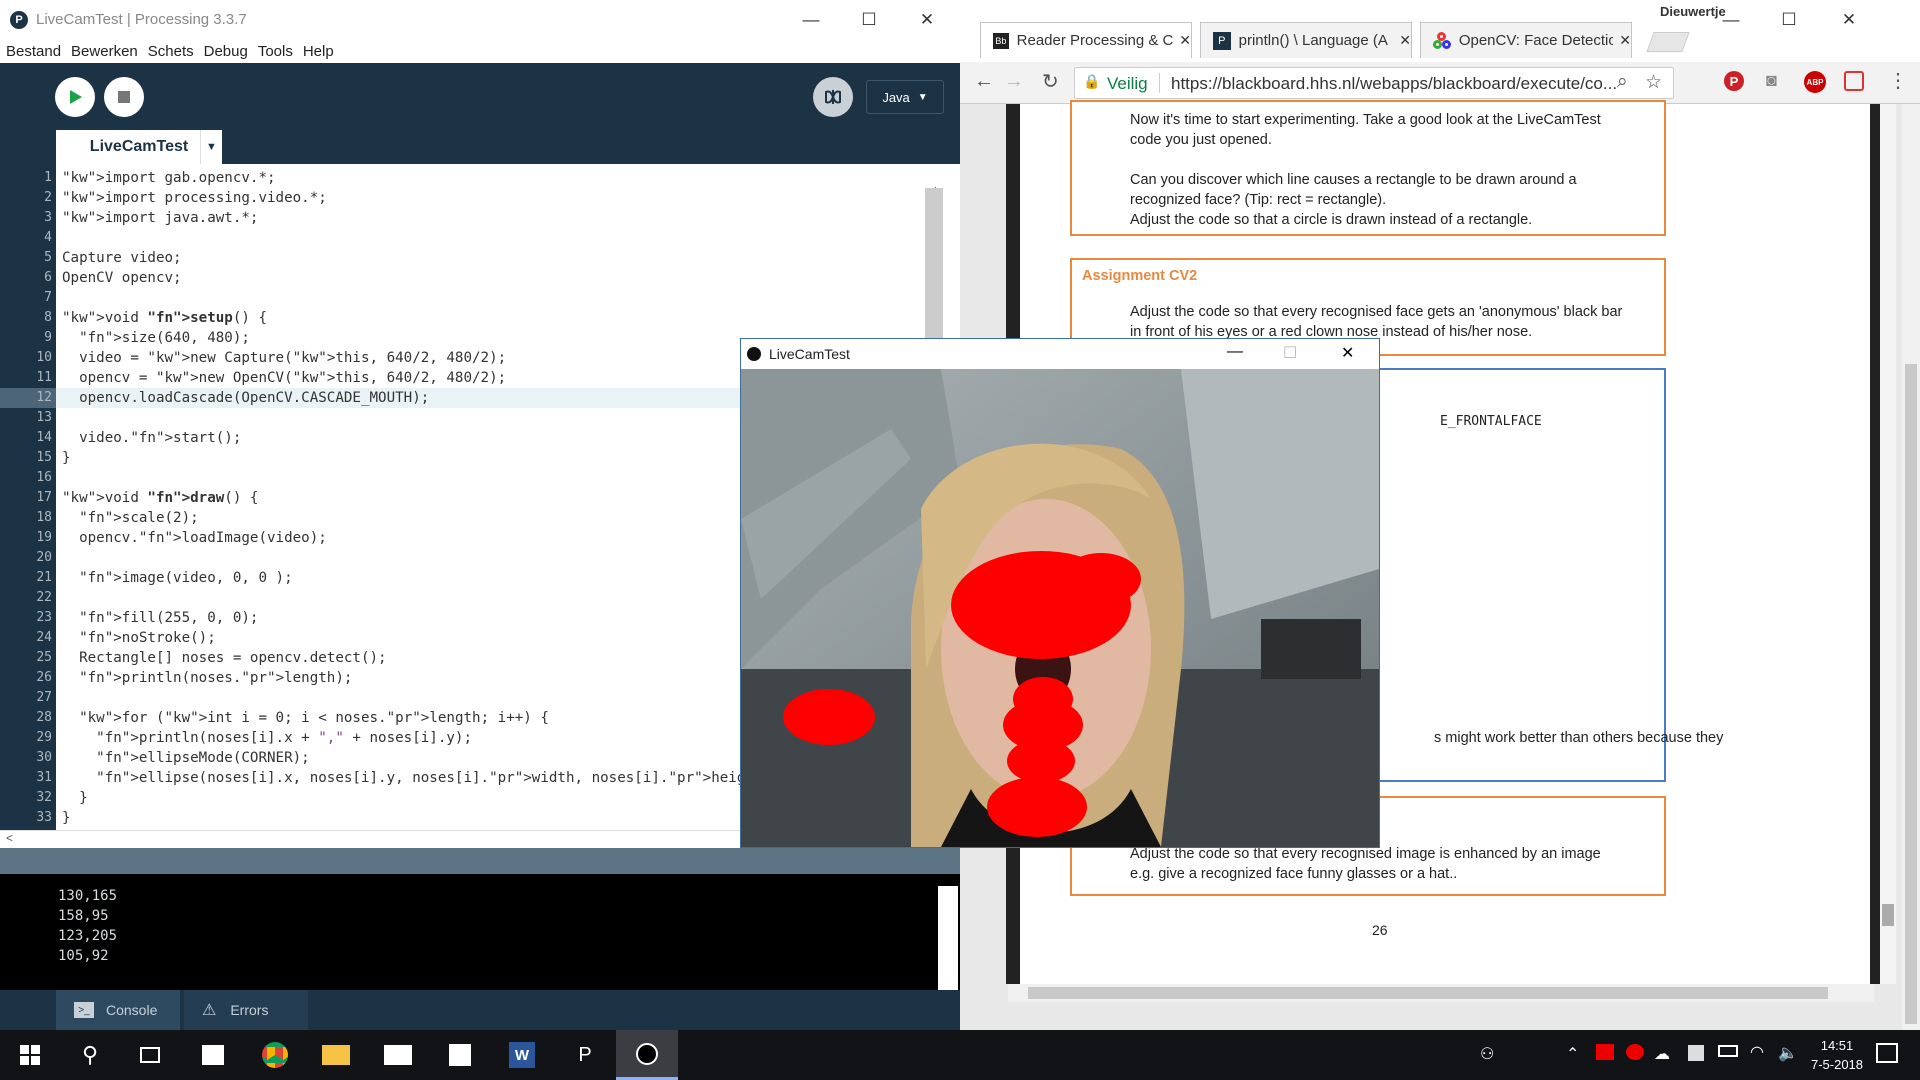  Describe the element at coordinates (1050, 81) in the screenshot. I see `reload-icon: ↻` at that location.